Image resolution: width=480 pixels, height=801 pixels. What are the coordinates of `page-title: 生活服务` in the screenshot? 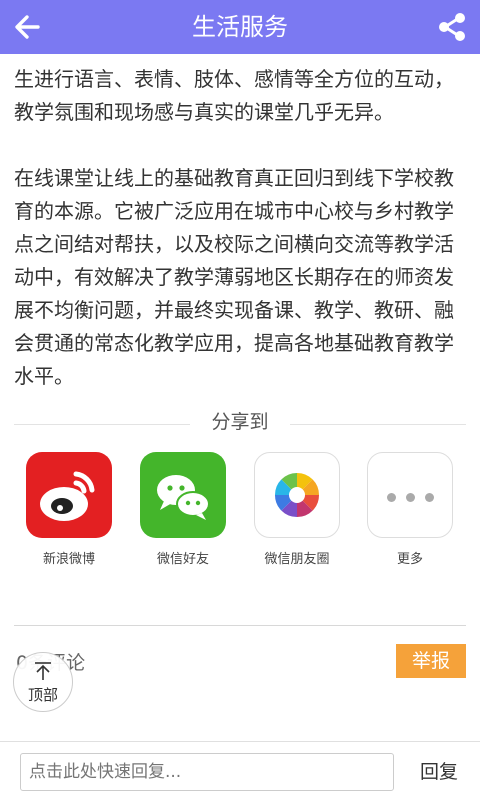 It's located at (240, 27).